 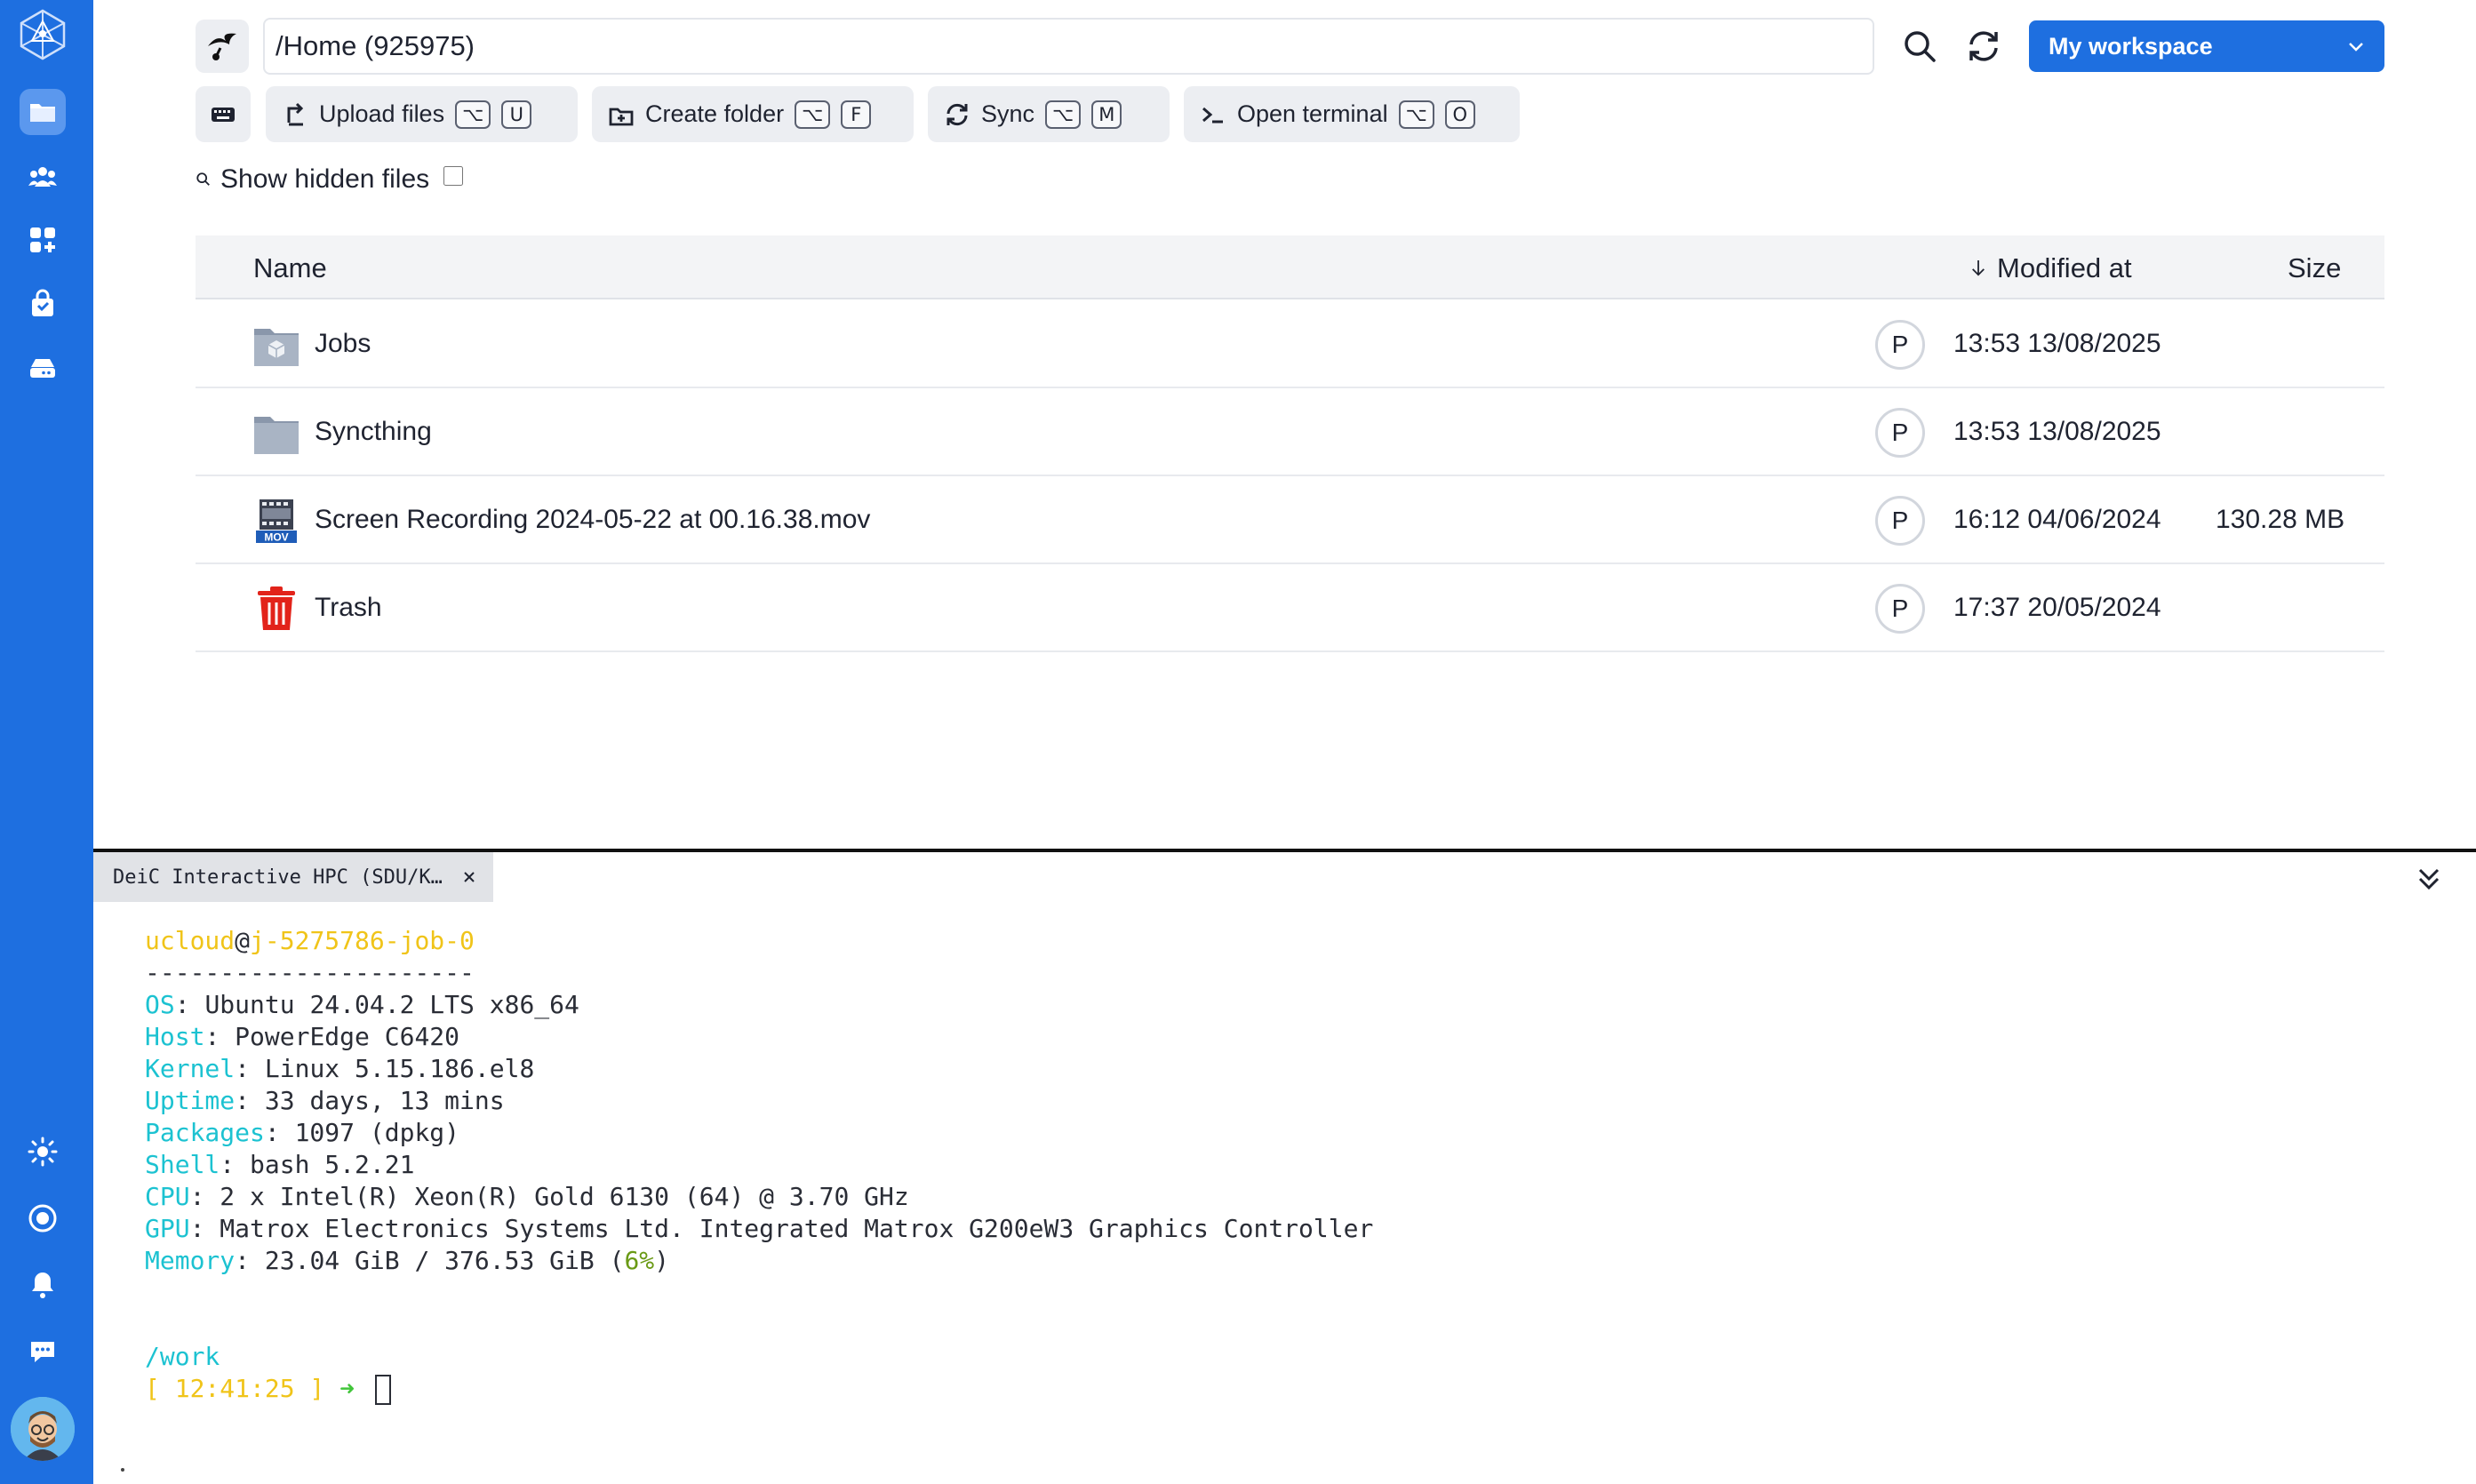 I want to click on file-name: Jobs, so click(x=343, y=344).